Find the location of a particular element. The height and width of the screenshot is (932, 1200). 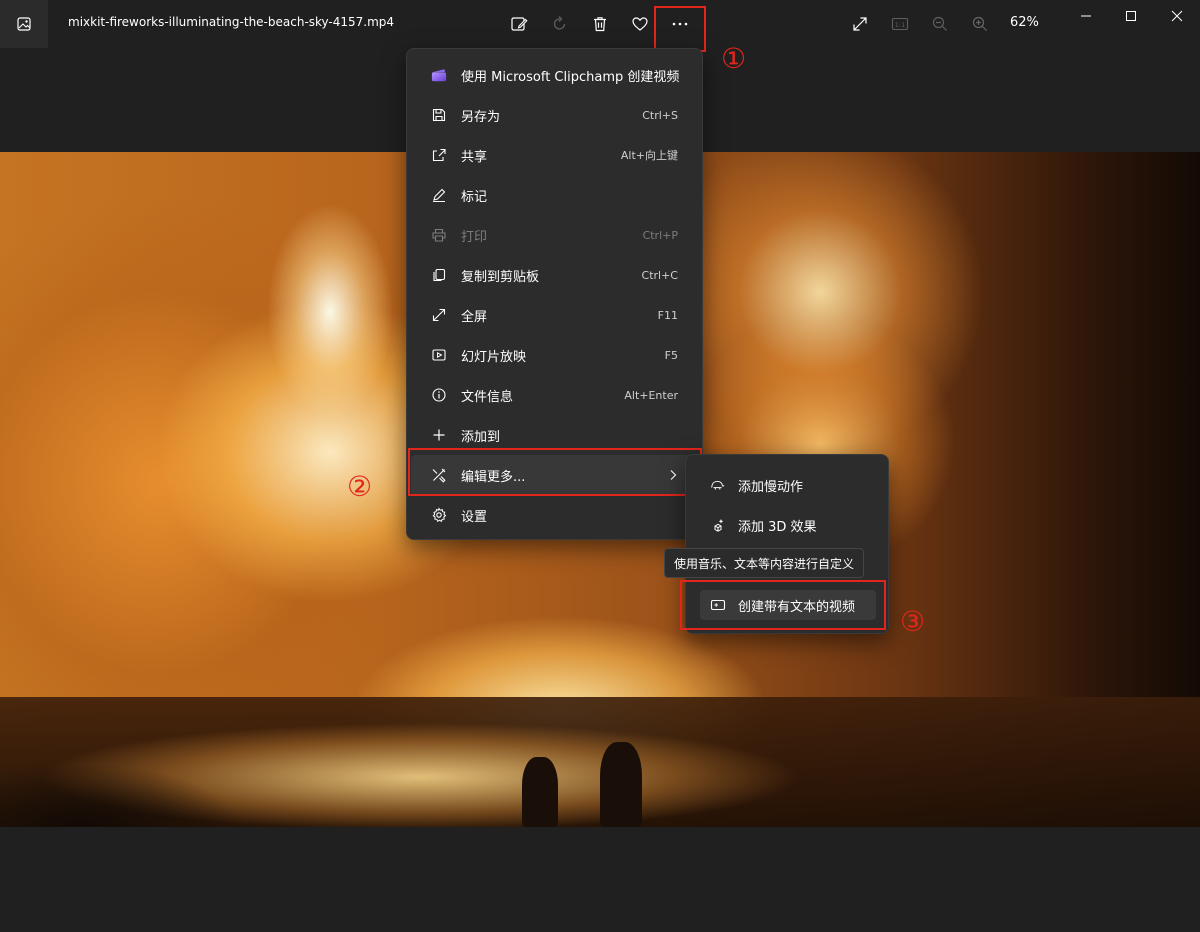

close-icon is located at coordinates (1177, 16).